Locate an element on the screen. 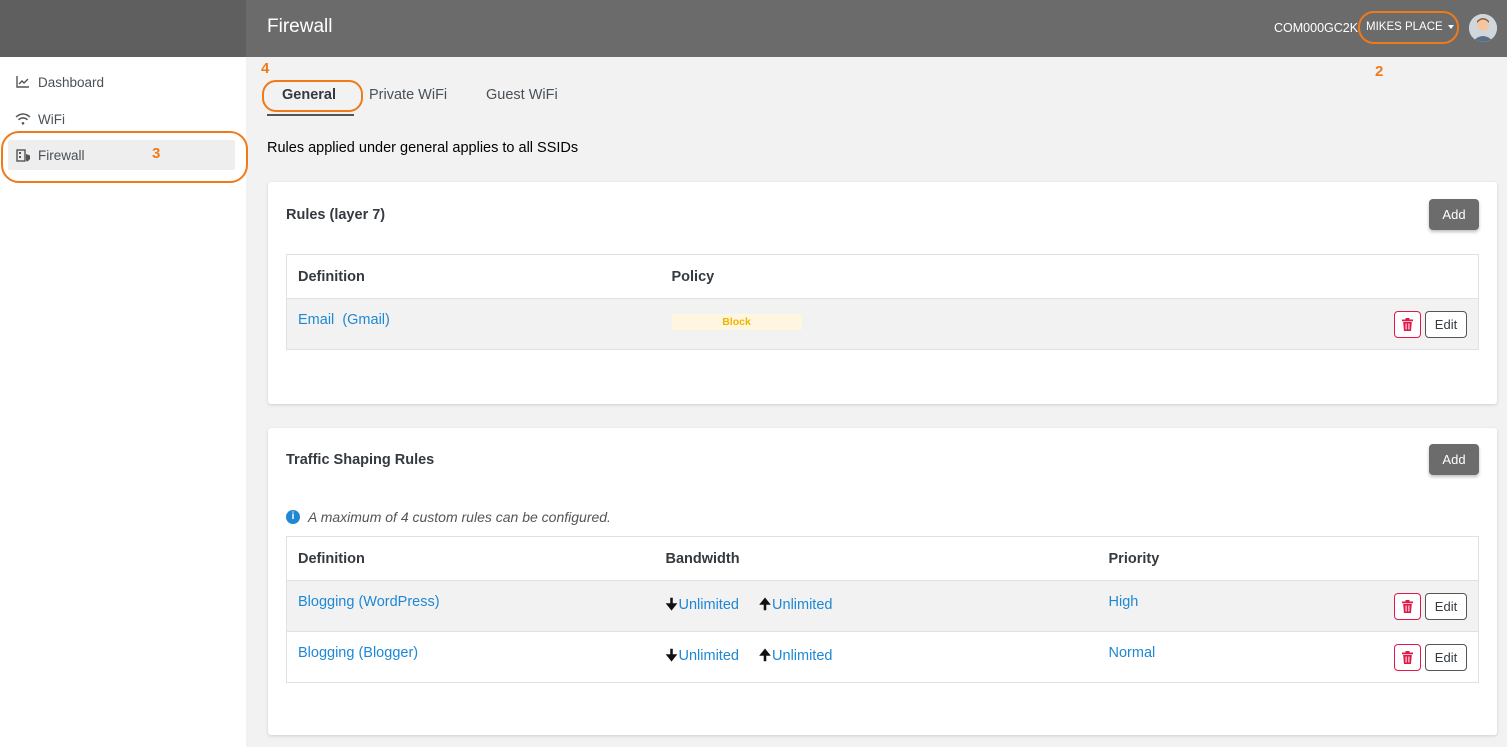 The image size is (1507, 747). wifi-icon is located at coordinates (23, 119).